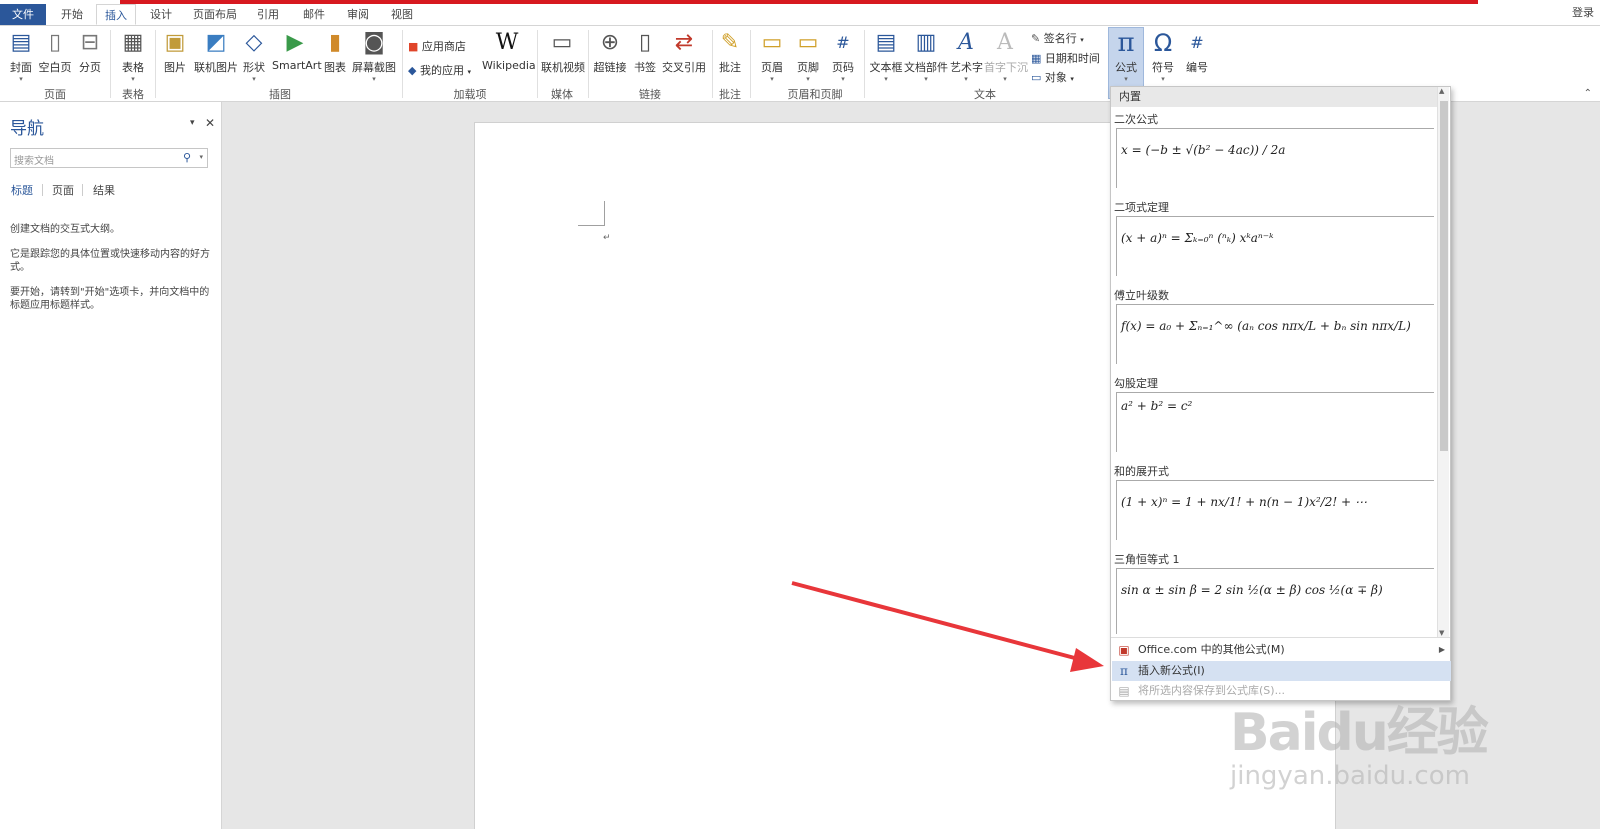 This screenshot has width=1600, height=829. I want to click on symbol-button: Ω 符号 ▾, so click(1163, 56).